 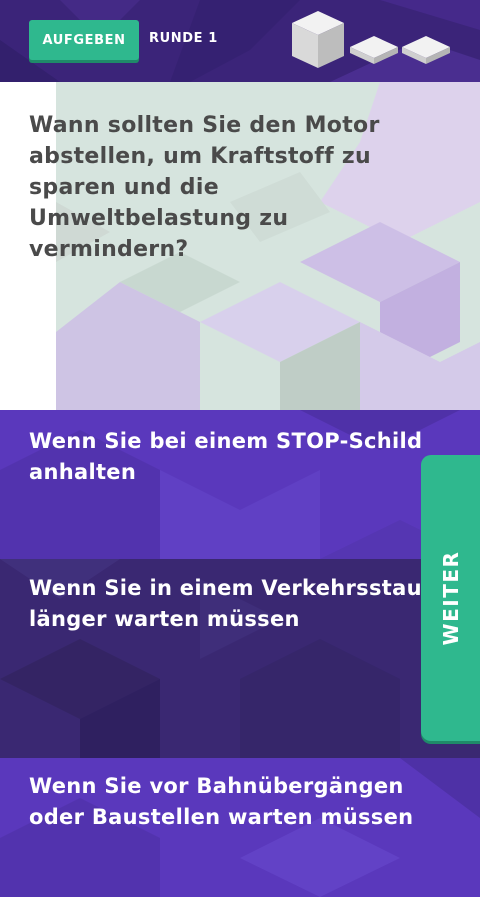 I want to click on next-button-label: WEITER, so click(x=450, y=598).